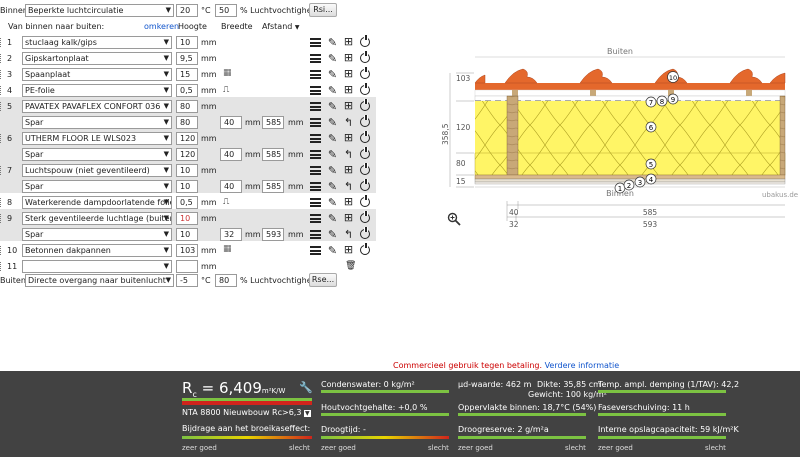  I want to click on inside-rh-input: 50, so click(226, 10).